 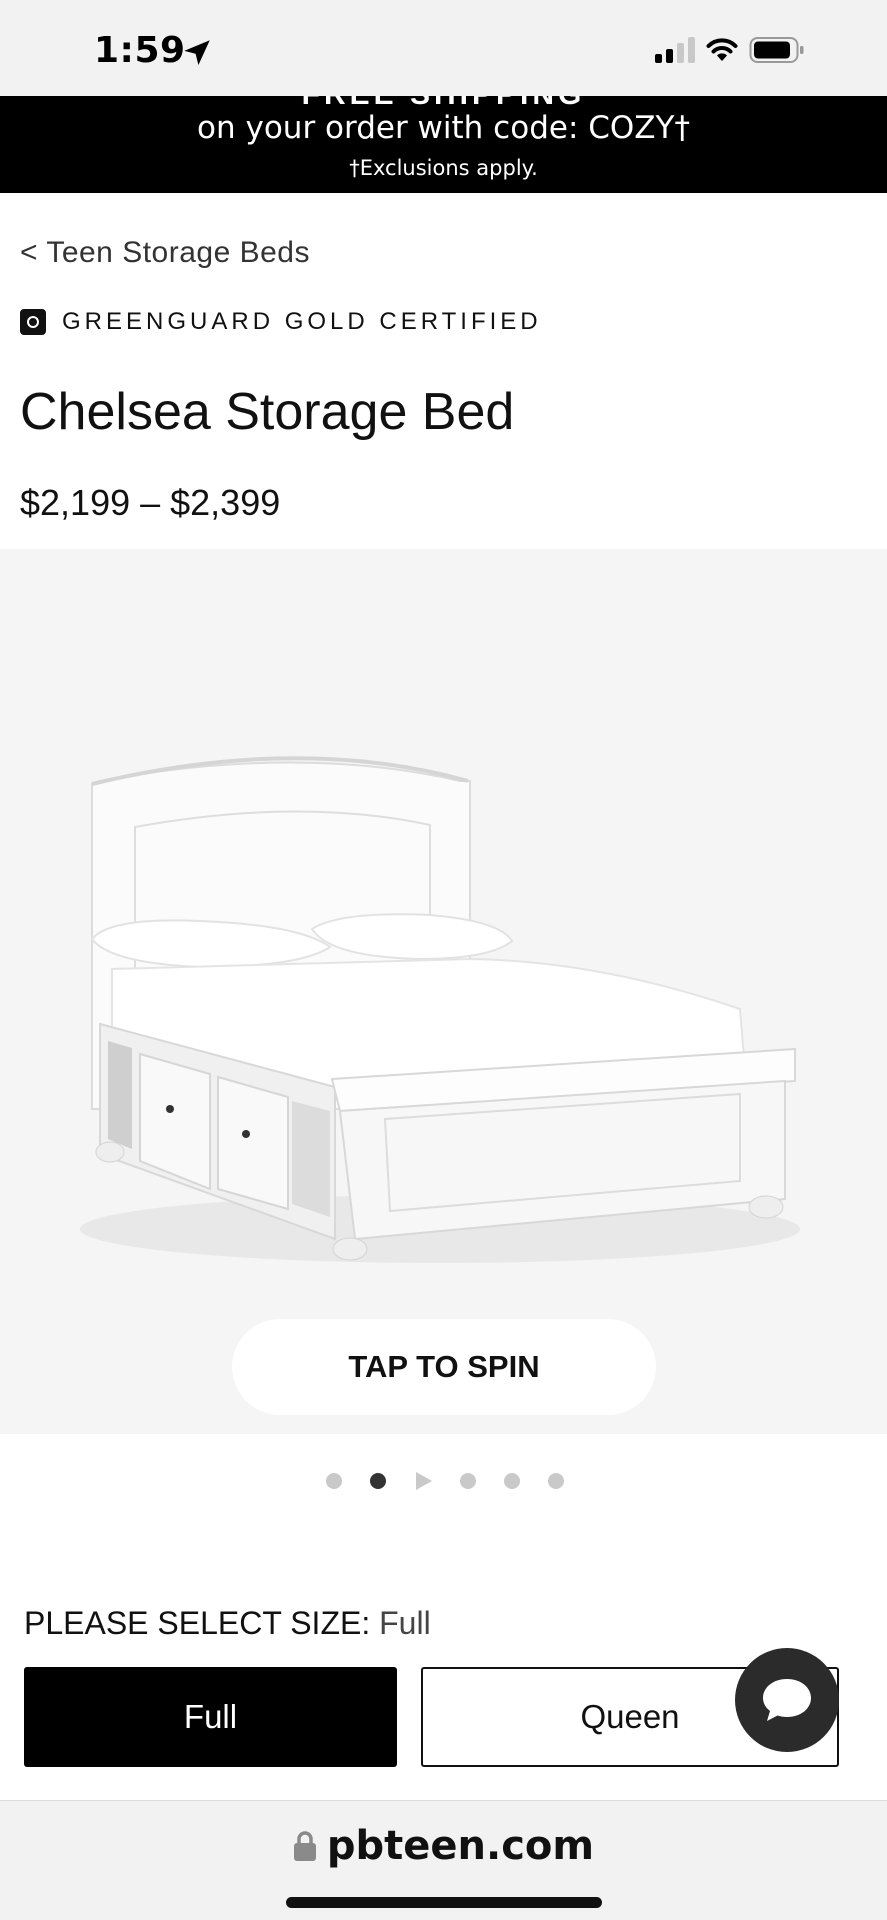 What do you see at coordinates (443, 48) in the screenshot?
I see `status-bar: 1:59` at bounding box center [443, 48].